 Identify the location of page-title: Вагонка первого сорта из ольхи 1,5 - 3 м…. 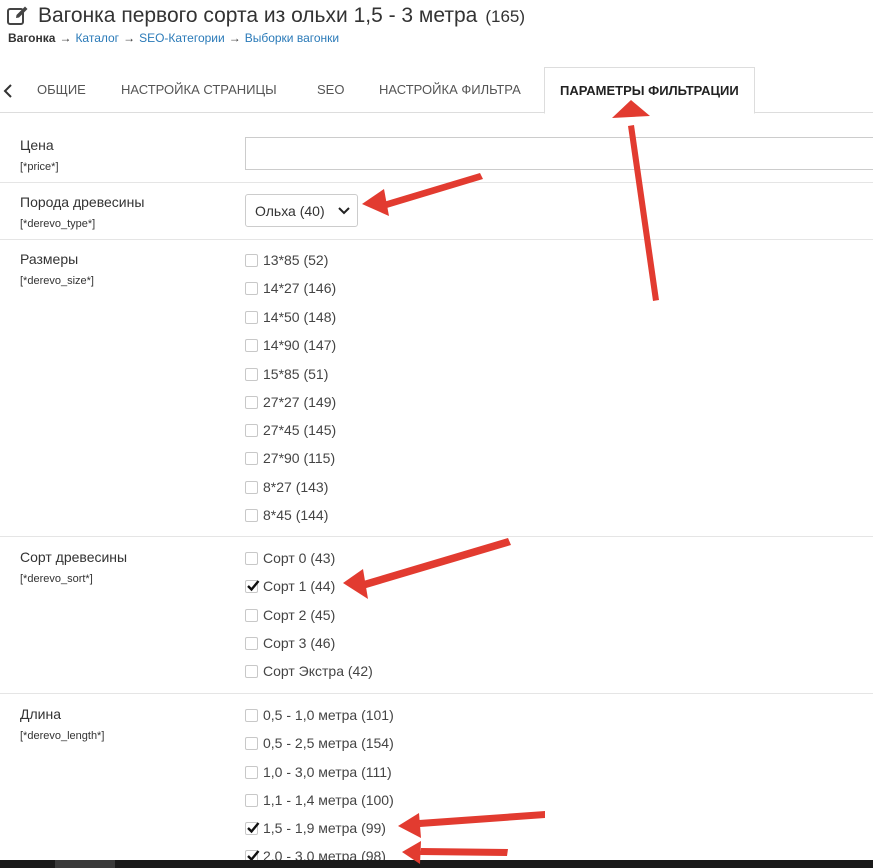
(258, 15).